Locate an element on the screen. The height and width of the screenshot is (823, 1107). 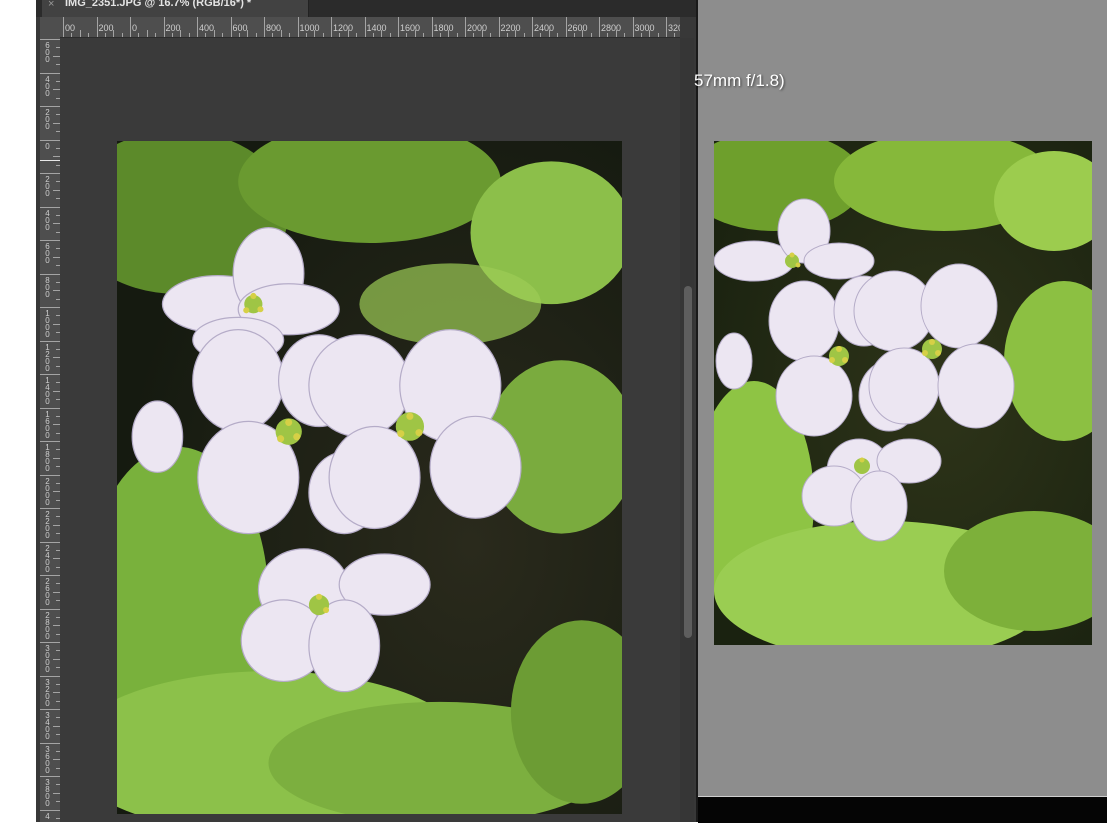
ruler-label: 1000 is located at coordinates (309, 28).